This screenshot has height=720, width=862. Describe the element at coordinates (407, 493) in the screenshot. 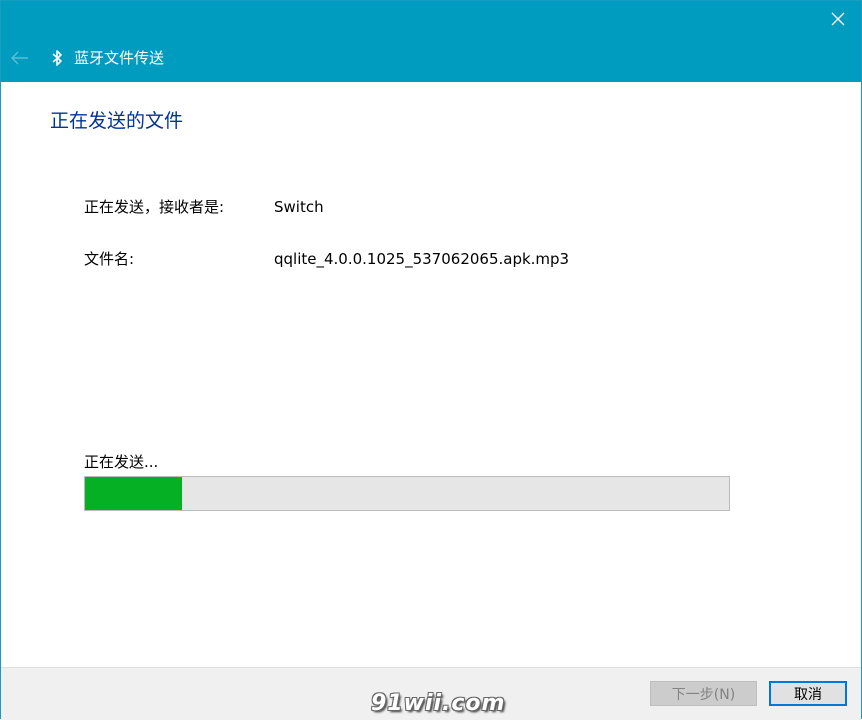

I see `progress-bar` at that location.